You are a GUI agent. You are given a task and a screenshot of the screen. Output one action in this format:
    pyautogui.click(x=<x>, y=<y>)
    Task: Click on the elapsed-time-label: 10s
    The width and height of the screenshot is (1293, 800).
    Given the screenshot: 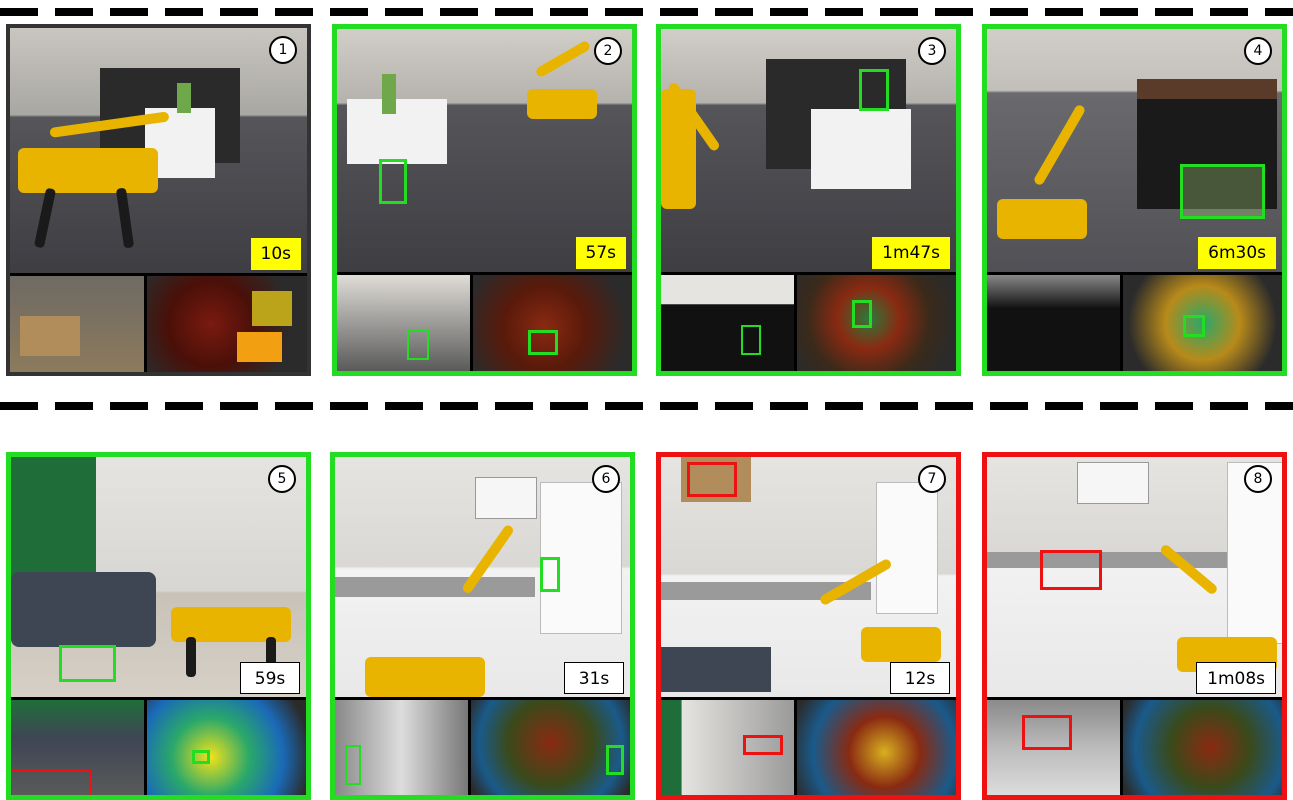 What is the action you would take?
    pyautogui.click(x=275, y=253)
    